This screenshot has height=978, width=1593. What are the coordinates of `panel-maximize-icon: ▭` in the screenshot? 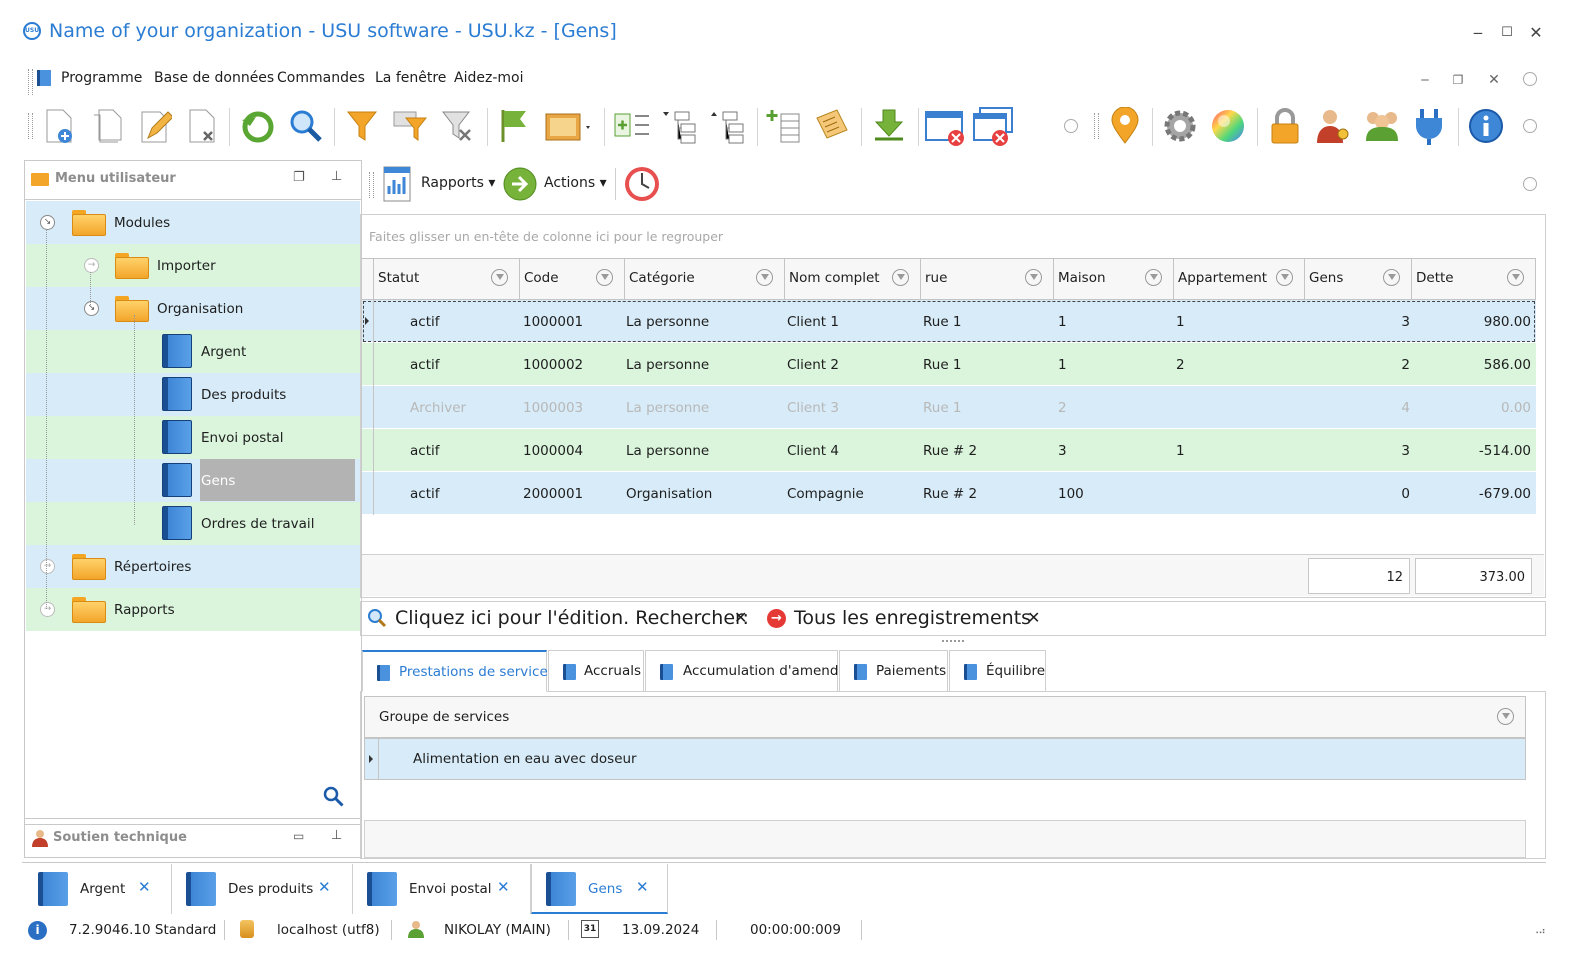 It's located at (298, 836).